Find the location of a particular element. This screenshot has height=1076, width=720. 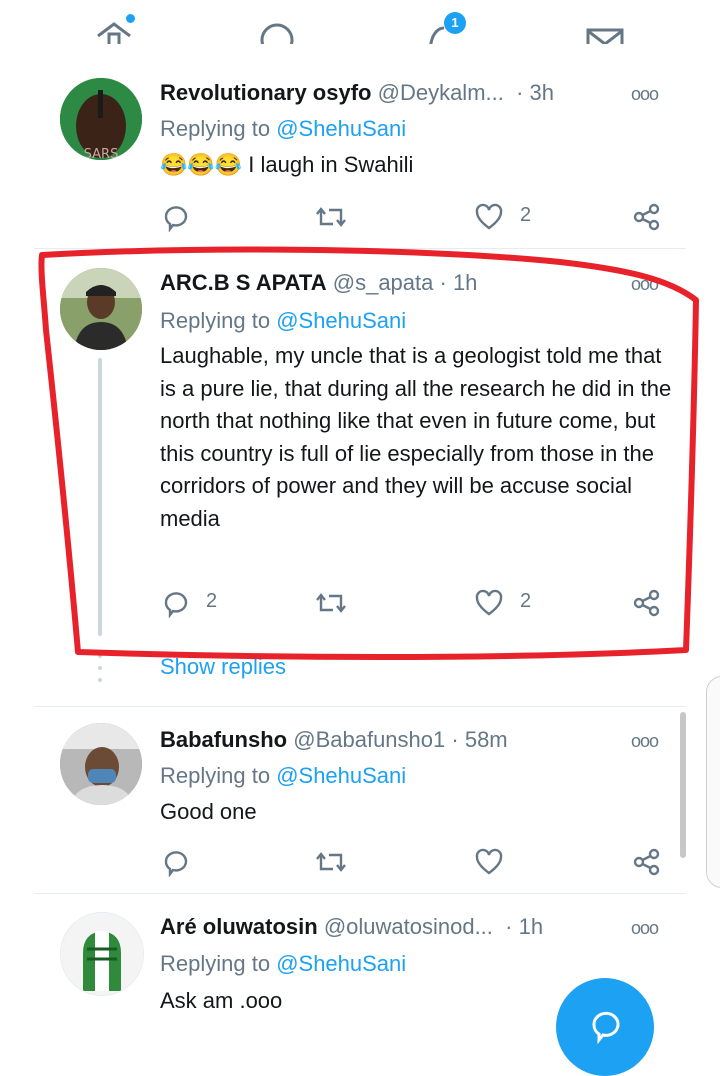

share-icon is located at coordinates (646, 862).